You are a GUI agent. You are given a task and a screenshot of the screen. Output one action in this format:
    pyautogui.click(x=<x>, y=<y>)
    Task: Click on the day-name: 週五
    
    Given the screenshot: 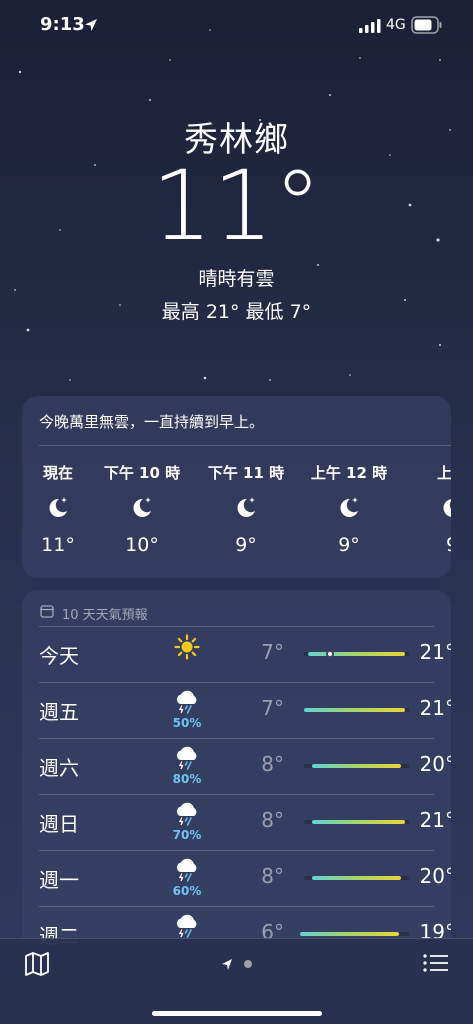 What is the action you would take?
    pyautogui.click(x=59, y=712)
    